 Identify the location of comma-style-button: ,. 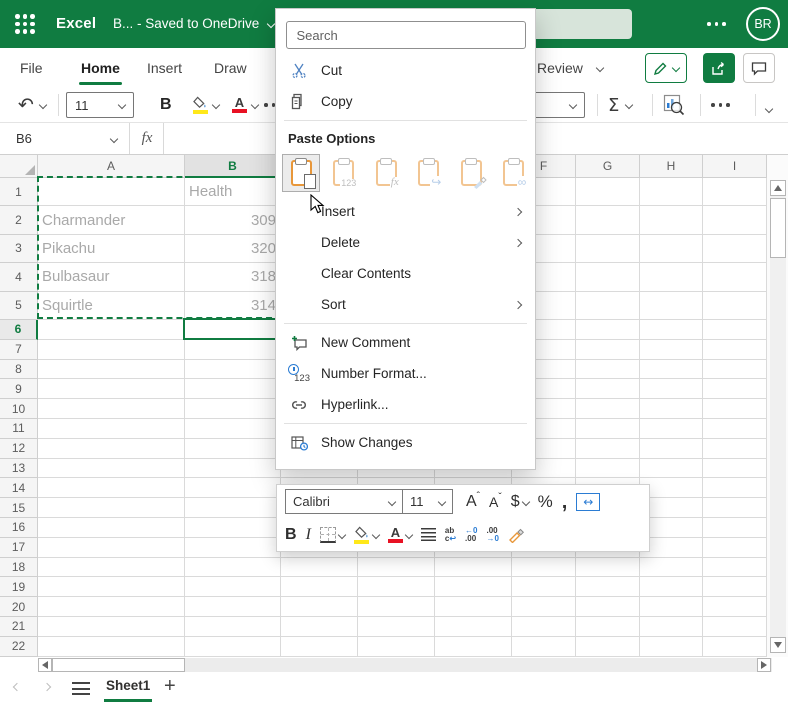
(565, 502).